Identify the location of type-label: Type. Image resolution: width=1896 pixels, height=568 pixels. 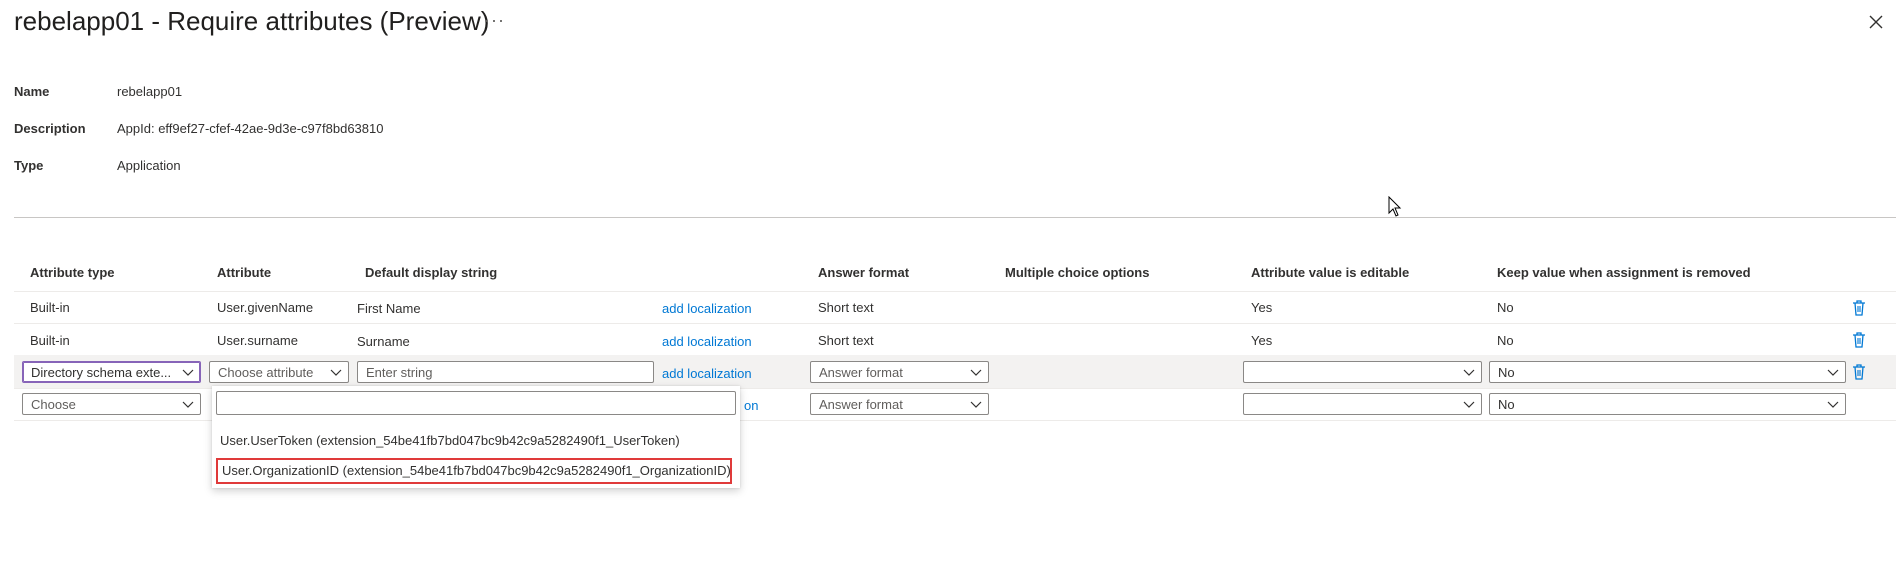
(29, 165).